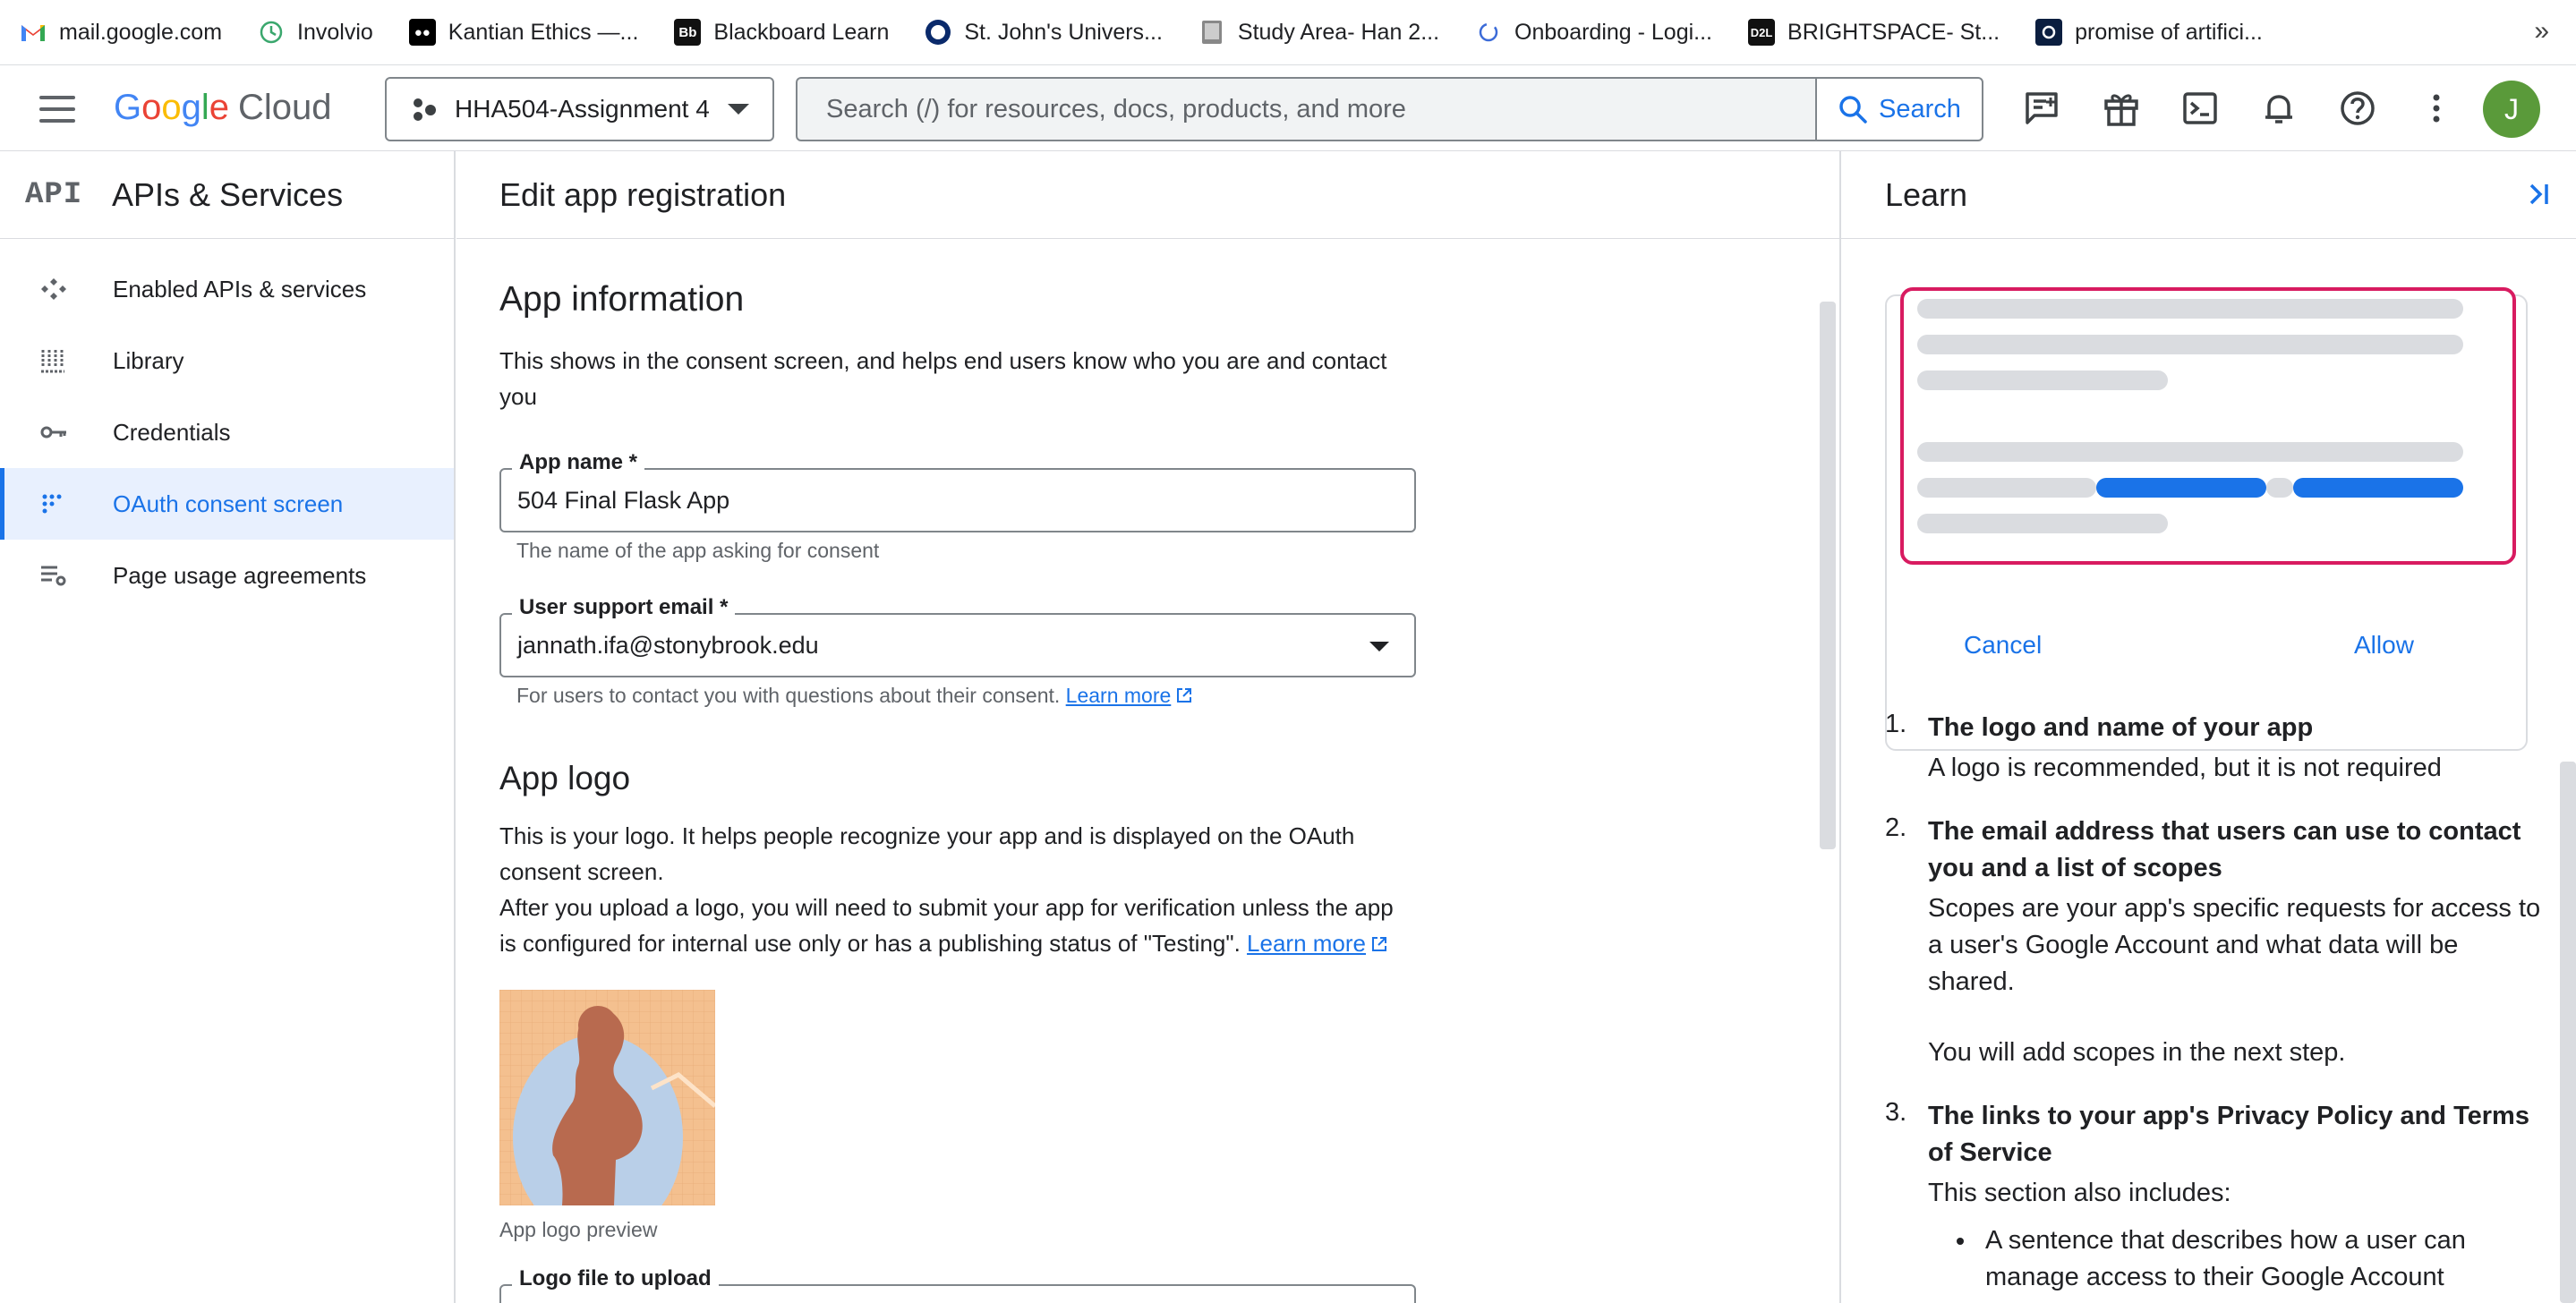 The image size is (2576, 1303). I want to click on external-link-icon, so click(1379, 944).